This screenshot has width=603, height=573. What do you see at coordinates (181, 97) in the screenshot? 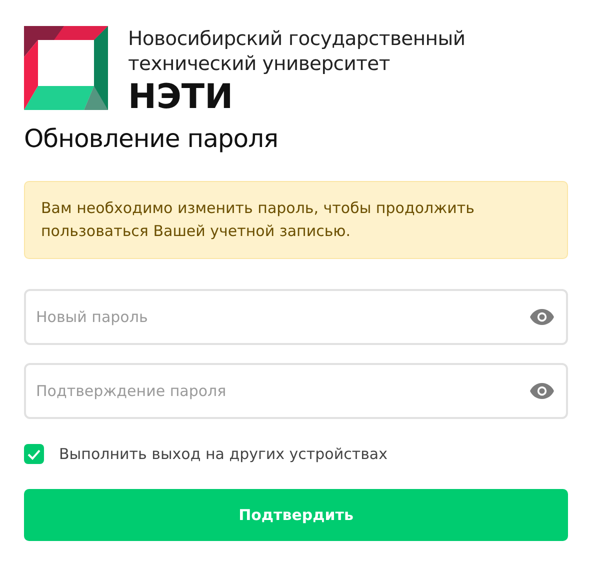
I see `university-abbreviation: НЭТИ` at bounding box center [181, 97].